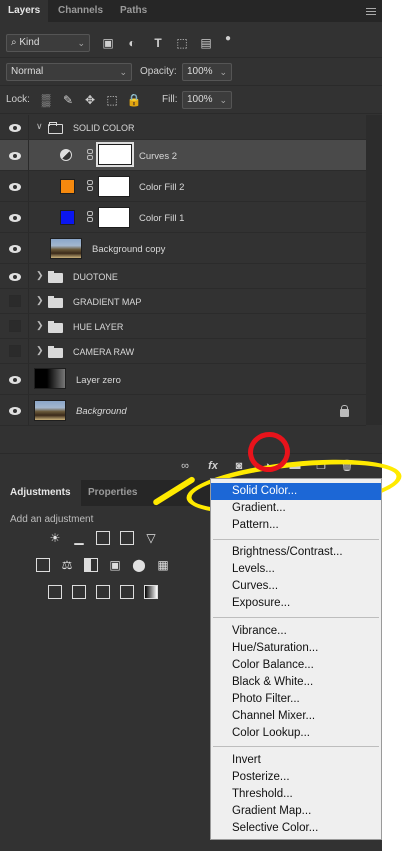 The width and height of the screenshot is (412, 851). Describe the element at coordinates (90, 100) in the screenshot. I see `lock-position-icon: ✥` at that location.